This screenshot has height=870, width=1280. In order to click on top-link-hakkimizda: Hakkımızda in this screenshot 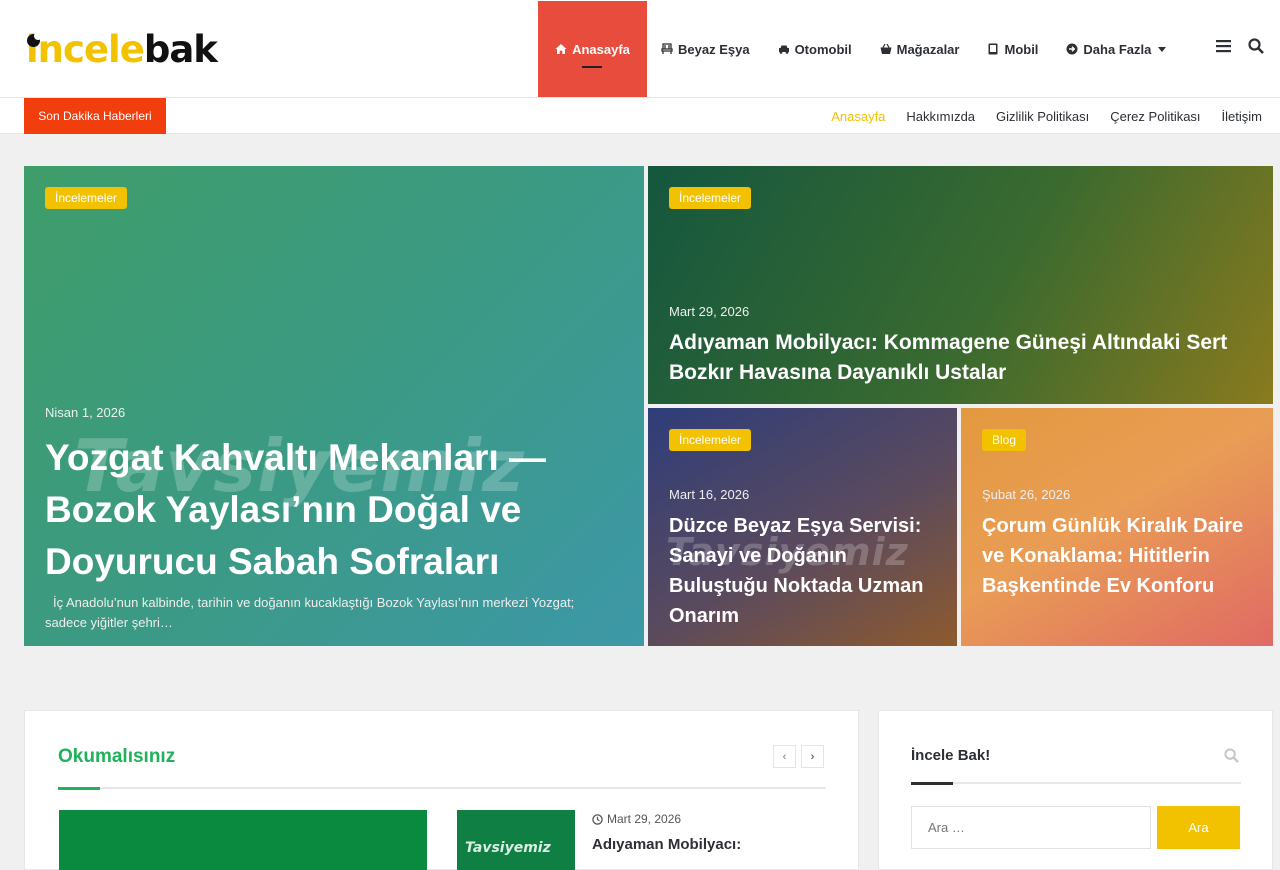, I will do `click(940, 116)`.